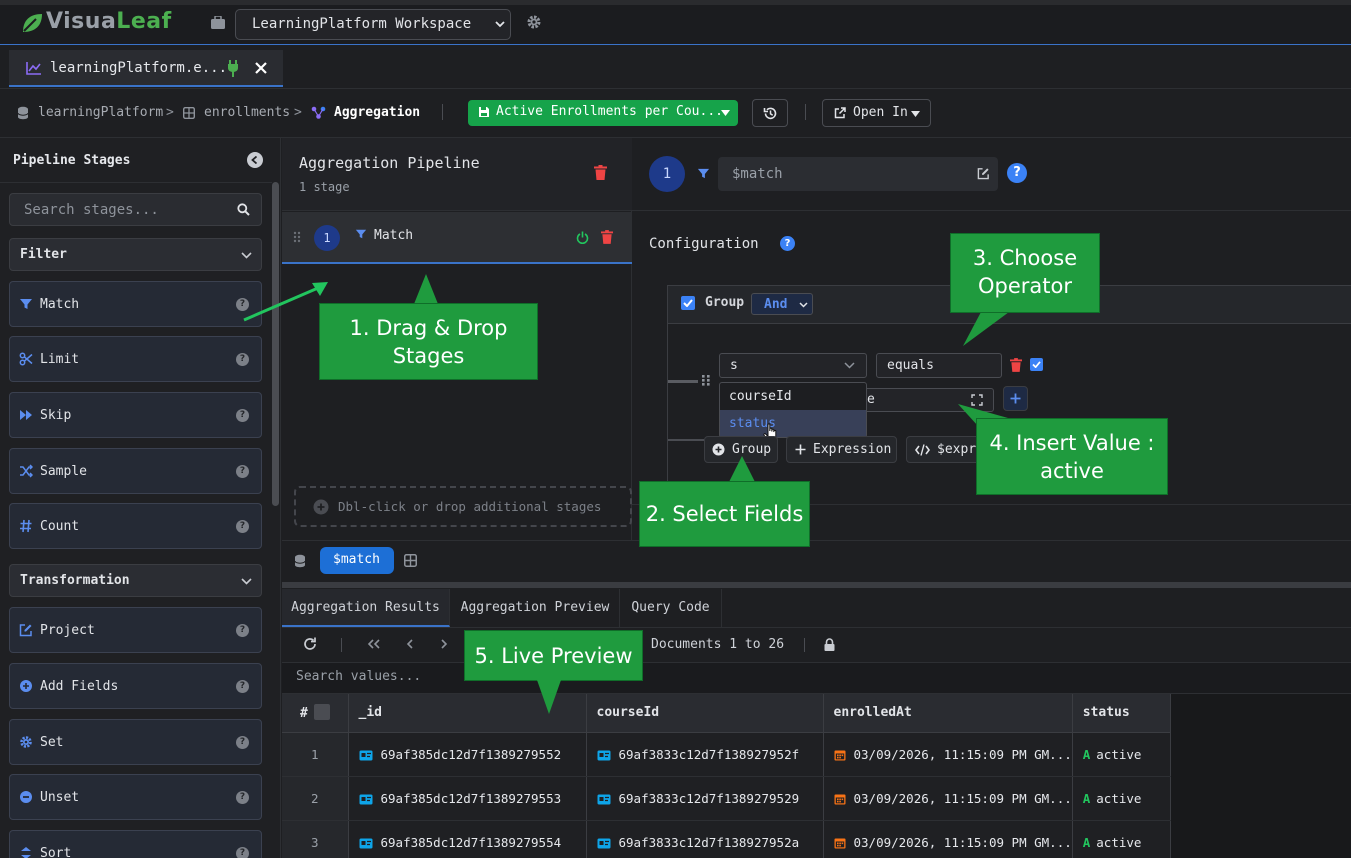 This screenshot has width=1351, height=858. I want to click on next-page-icon, so click(444, 644).